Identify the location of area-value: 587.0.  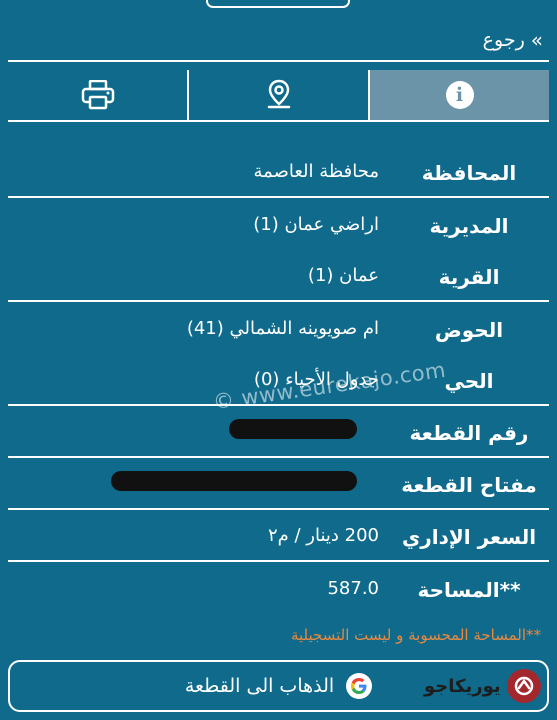
(353, 588).